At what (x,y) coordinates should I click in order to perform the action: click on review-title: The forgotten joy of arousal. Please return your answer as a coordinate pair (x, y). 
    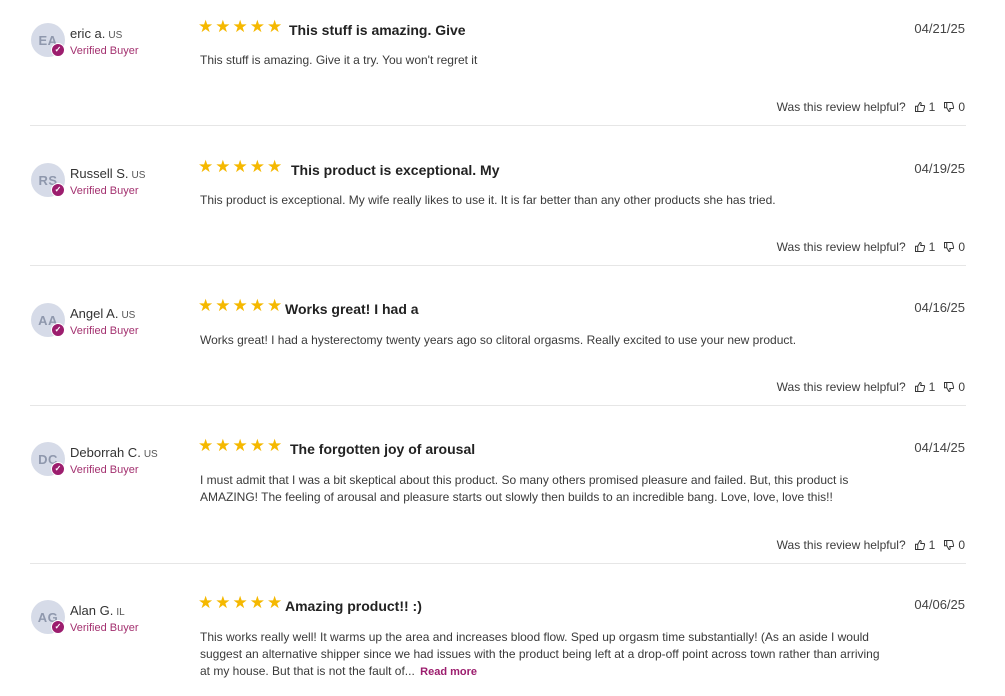
    Looking at the image, I should click on (383, 449).